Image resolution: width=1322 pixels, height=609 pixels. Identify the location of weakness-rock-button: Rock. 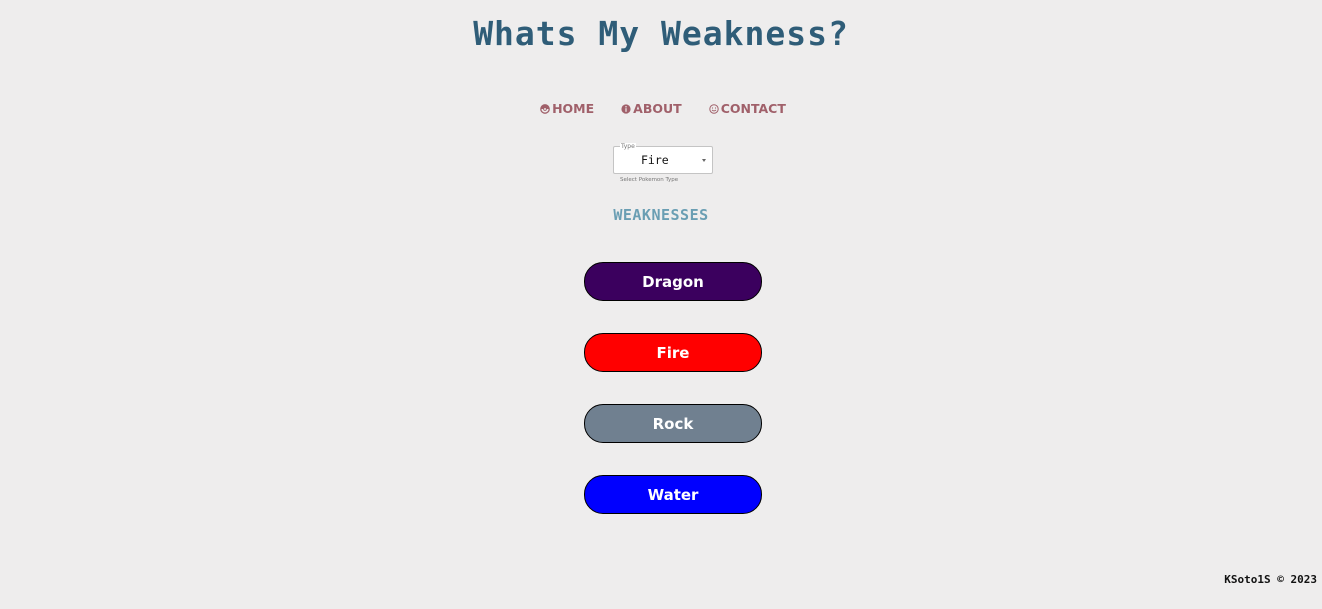
(673, 423).